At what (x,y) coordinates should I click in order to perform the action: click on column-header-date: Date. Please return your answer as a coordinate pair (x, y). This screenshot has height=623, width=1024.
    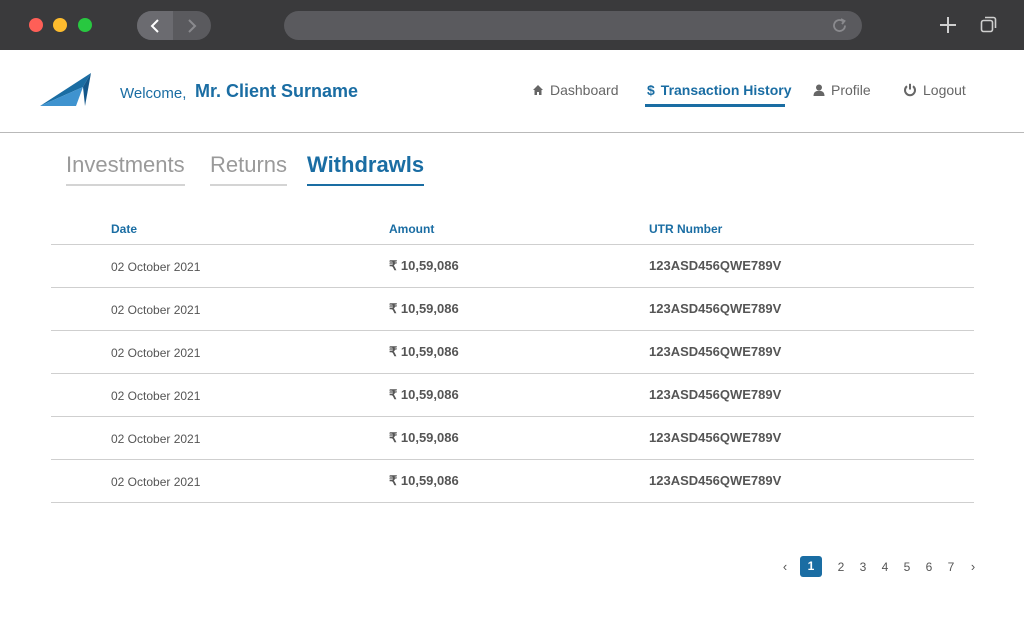
    Looking at the image, I should click on (124, 229).